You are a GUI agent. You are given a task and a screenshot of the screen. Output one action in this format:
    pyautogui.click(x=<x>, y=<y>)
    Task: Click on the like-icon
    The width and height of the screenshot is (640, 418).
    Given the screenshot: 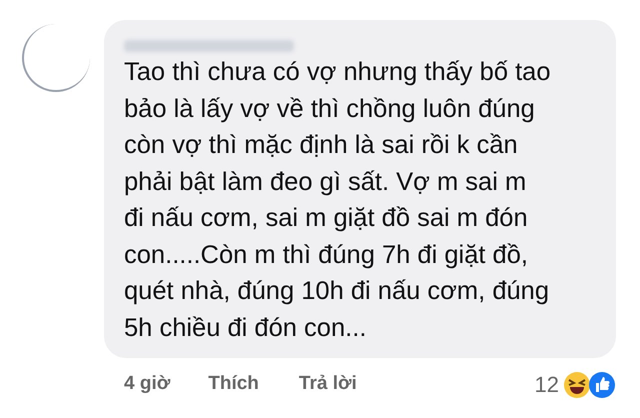 What is the action you would take?
    pyautogui.click(x=602, y=384)
    